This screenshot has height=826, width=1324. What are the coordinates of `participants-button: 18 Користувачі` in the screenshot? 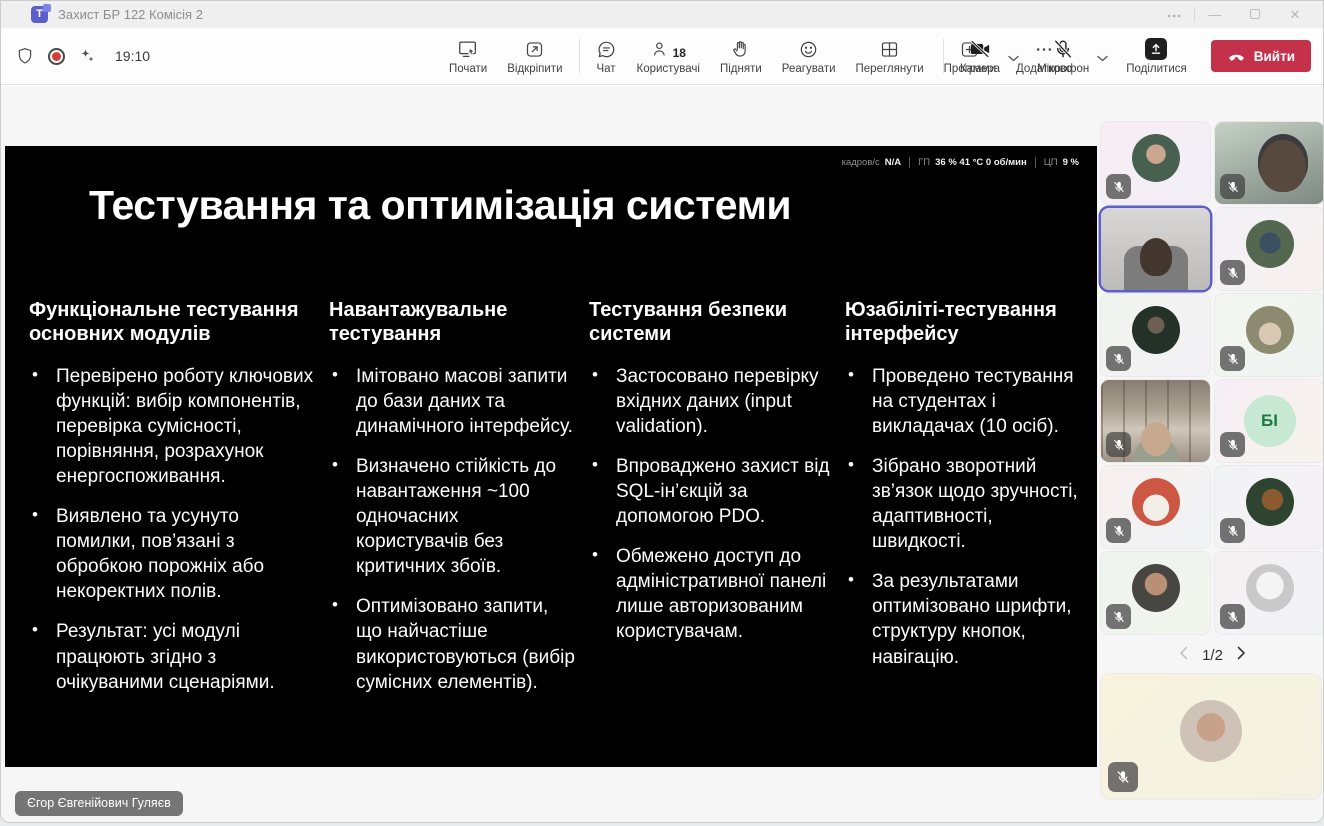 It's located at (668, 56).